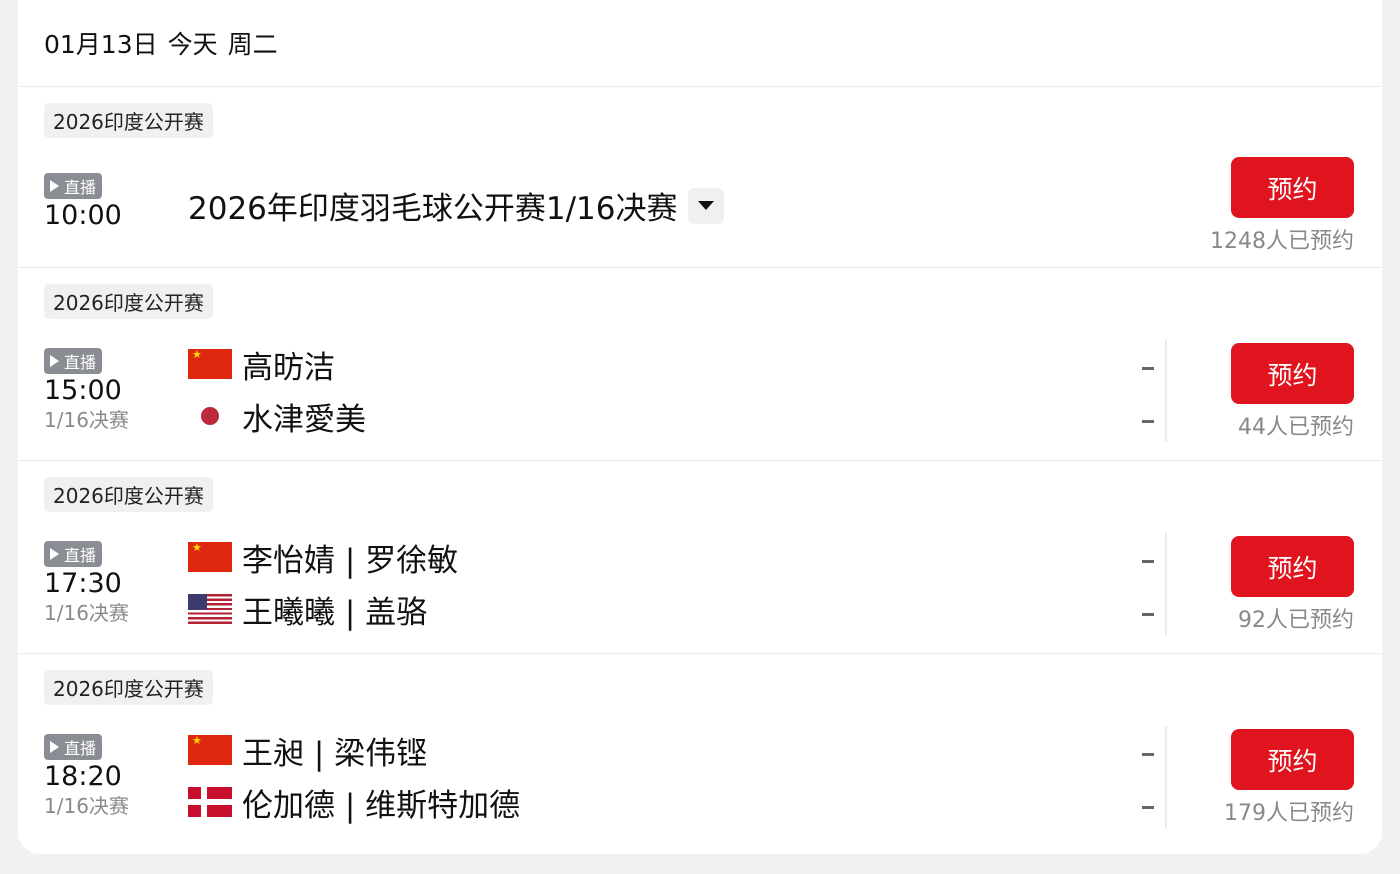  What do you see at coordinates (83, 390) in the screenshot?
I see `start-time: 15:00` at bounding box center [83, 390].